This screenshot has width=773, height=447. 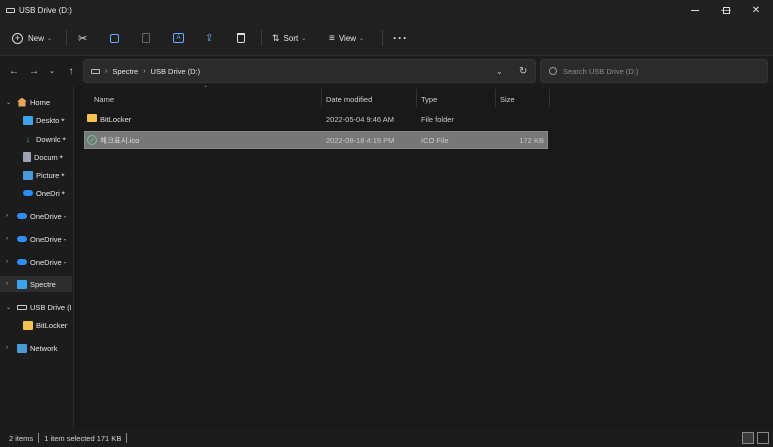 What do you see at coordinates (726, 10) in the screenshot?
I see `maximize-button` at bounding box center [726, 10].